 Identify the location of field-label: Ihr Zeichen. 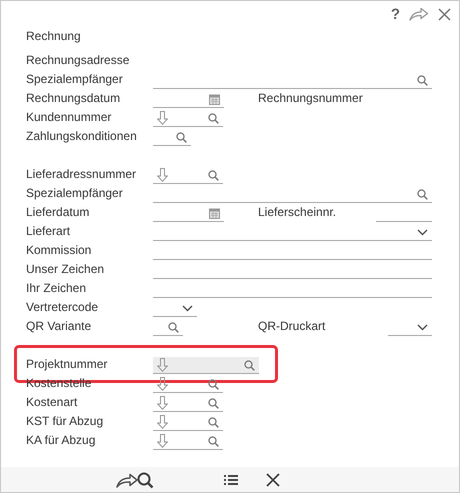
(57, 288).